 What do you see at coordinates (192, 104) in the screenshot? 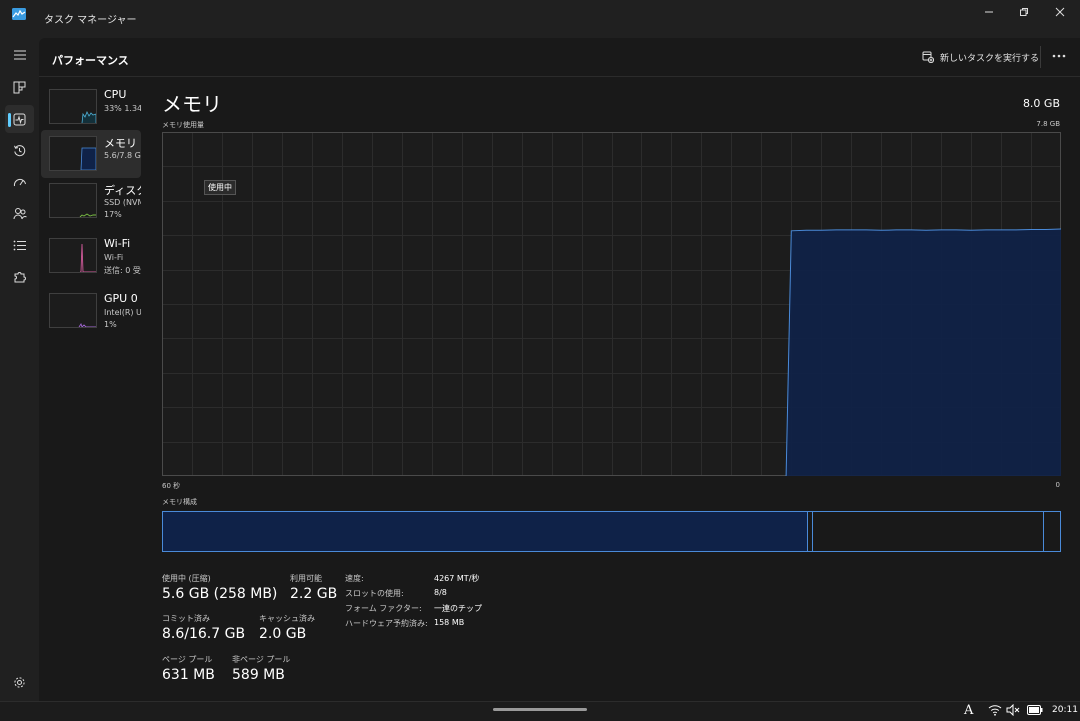
I see `detail-title: メモリ` at bounding box center [192, 104].